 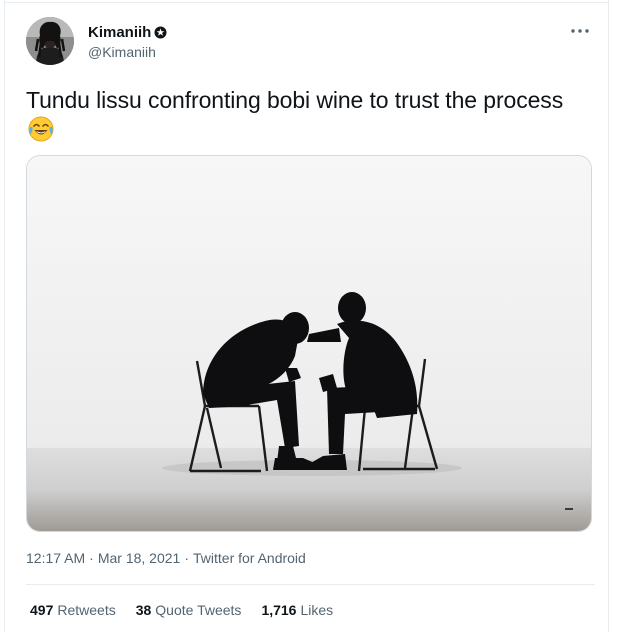 I want to click on stat-count: 1,716, so click(x=279, y=610).